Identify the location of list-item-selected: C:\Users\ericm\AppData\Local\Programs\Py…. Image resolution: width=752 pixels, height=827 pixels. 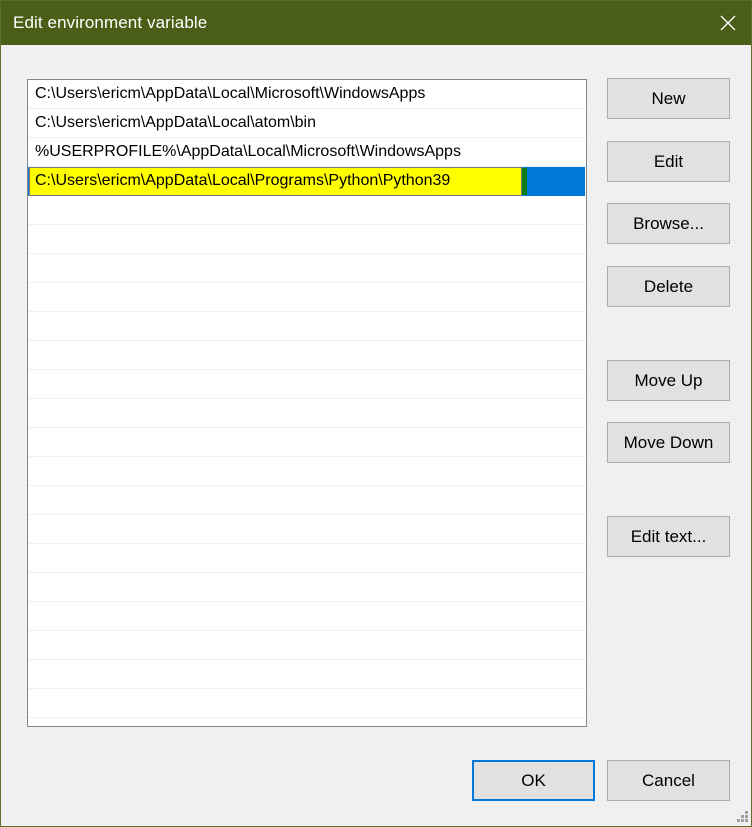
(306, 181).